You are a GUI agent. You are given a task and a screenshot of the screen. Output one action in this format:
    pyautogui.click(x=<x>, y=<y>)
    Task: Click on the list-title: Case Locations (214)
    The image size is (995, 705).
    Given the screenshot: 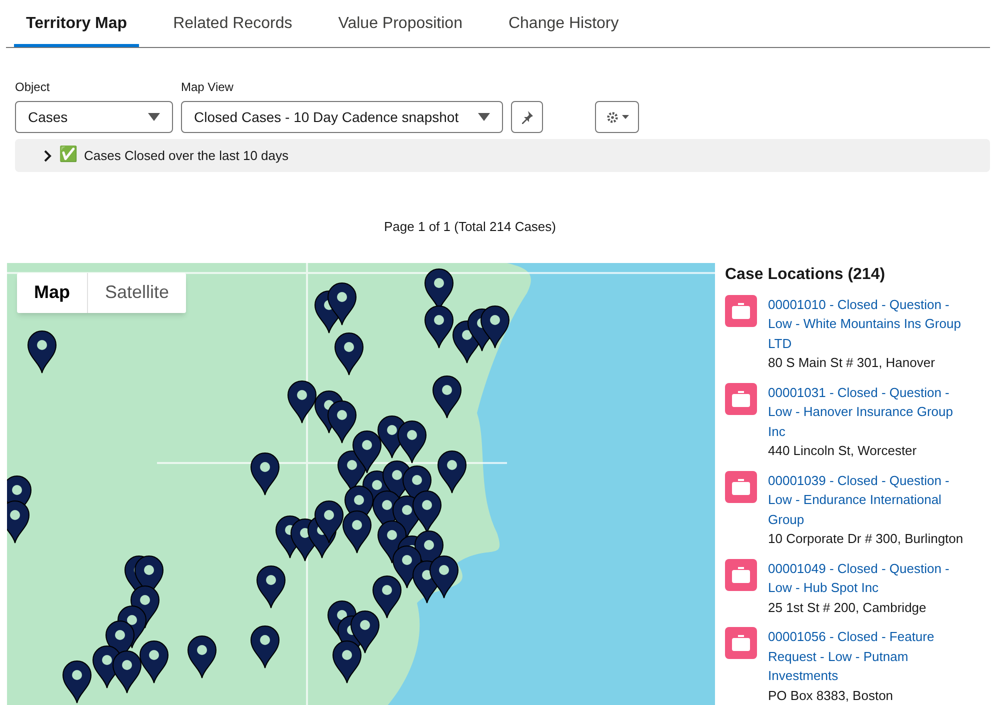 What is the action you would take?
    pyautogui.click(x=805, y=274)
    